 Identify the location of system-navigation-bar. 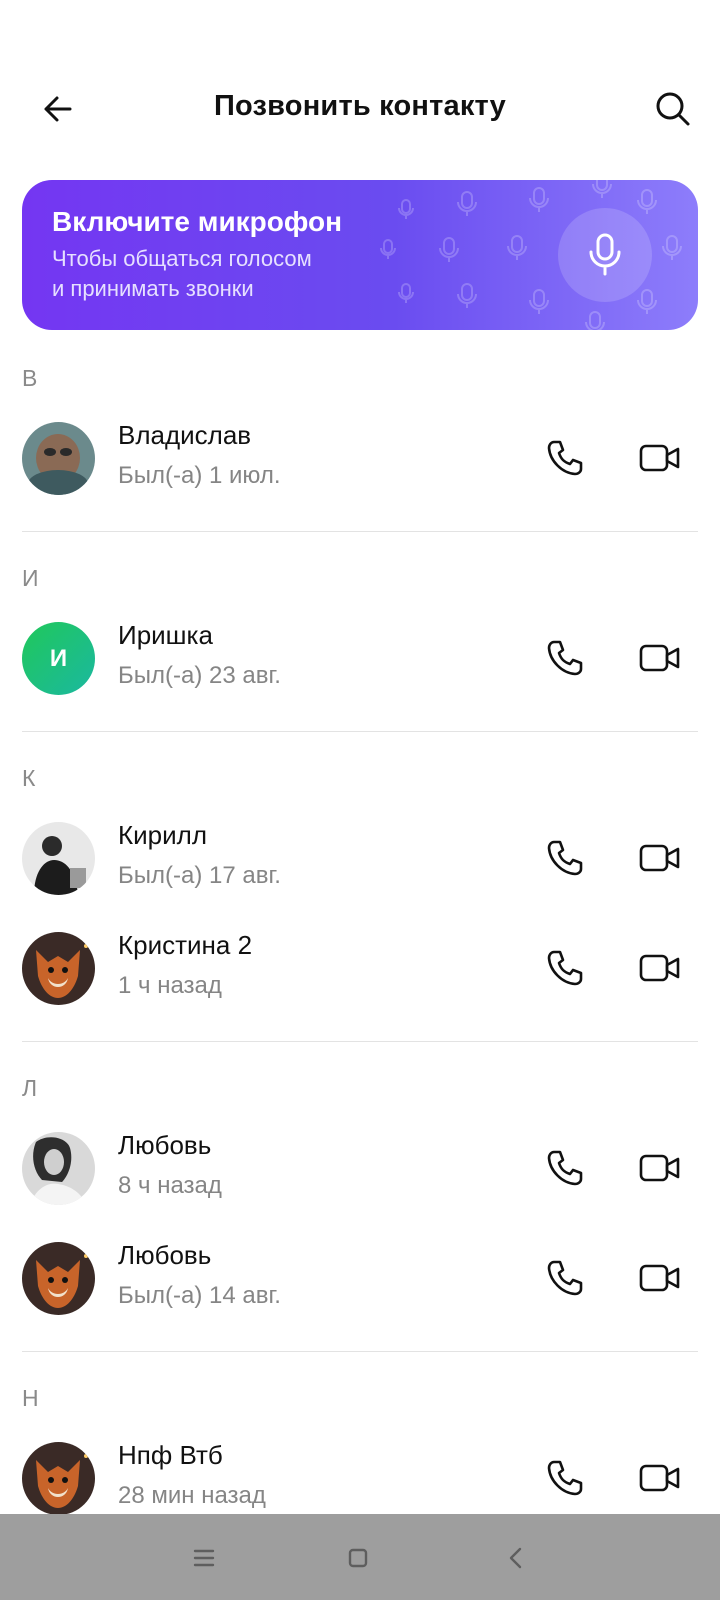
(360, 1557).